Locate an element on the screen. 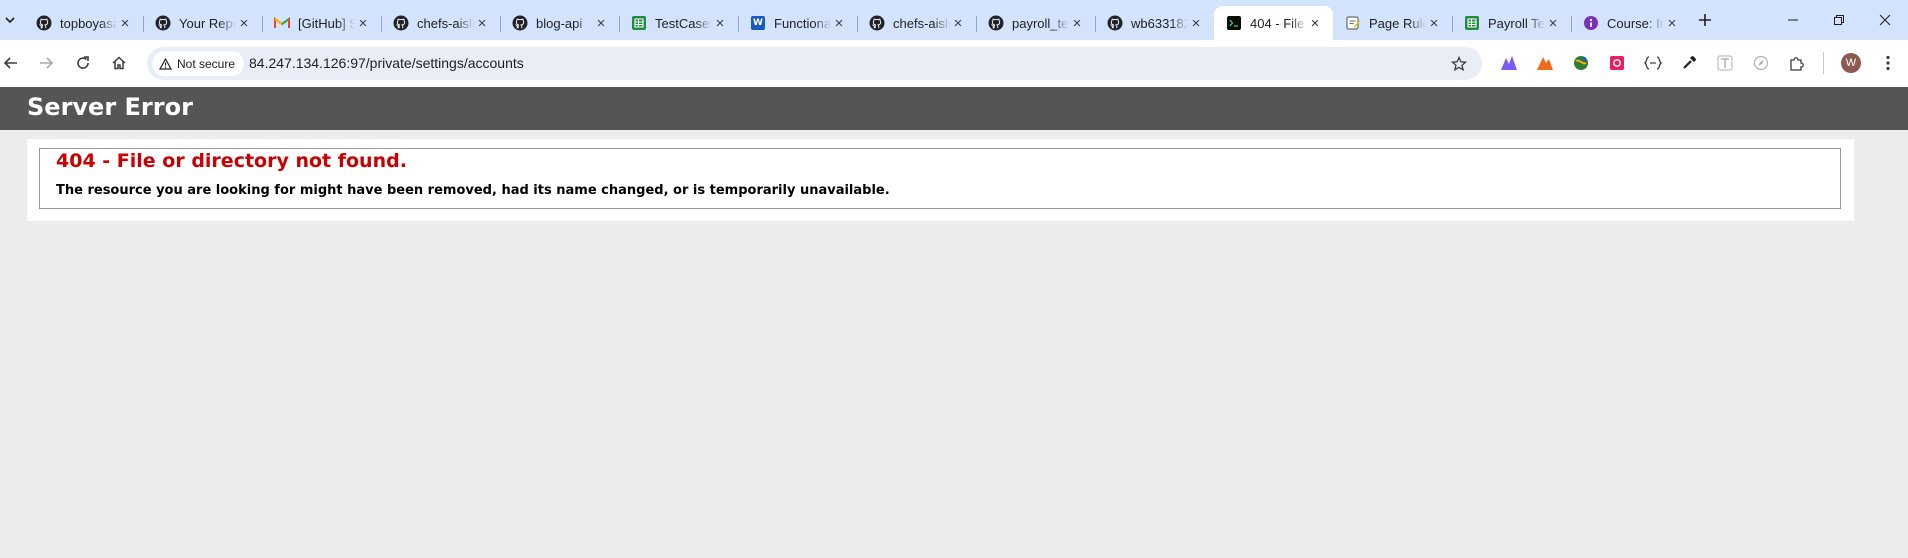 The height and width of the screenshot is (558, 1908). extension-compass-icon is located at coordinates (1761, 63).